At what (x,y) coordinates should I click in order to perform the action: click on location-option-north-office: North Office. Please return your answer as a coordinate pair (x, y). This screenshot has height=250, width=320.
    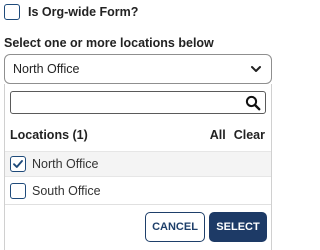
    Looking at the image, I should click on (138, 164).